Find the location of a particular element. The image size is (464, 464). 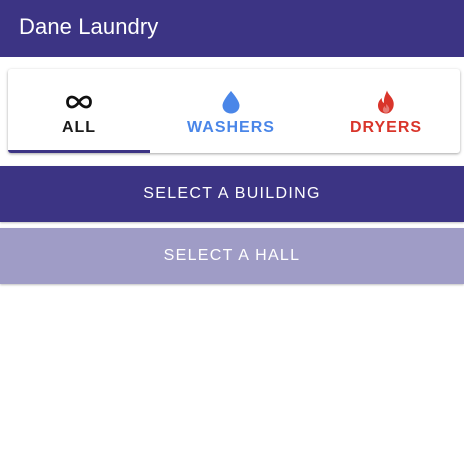

tab-all-label: ALL is located at coordinates (79, 127).